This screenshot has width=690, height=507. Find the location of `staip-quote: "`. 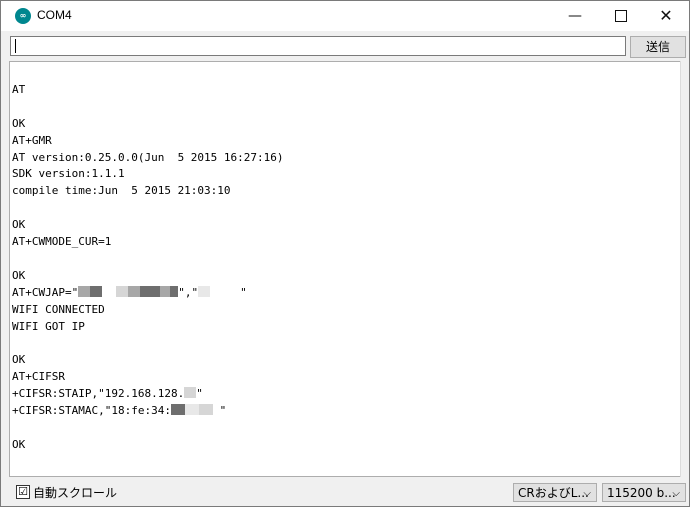

staip-quote: " is located at coordinates (199, 394).